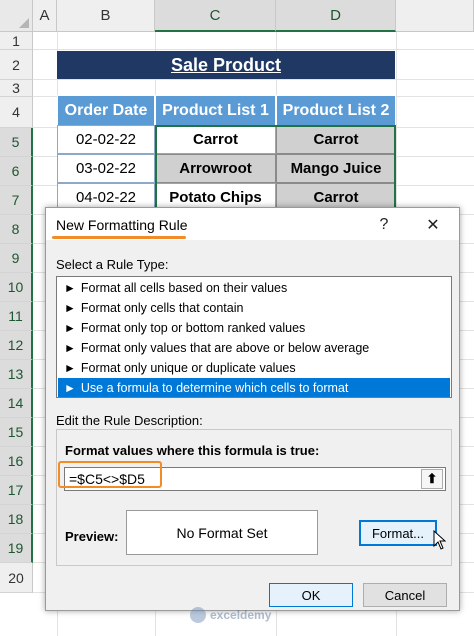  What do you see at coordinates (16, 142) in the screenshot?
I see `row-header-5: 5` at bounding box center [16, 142].